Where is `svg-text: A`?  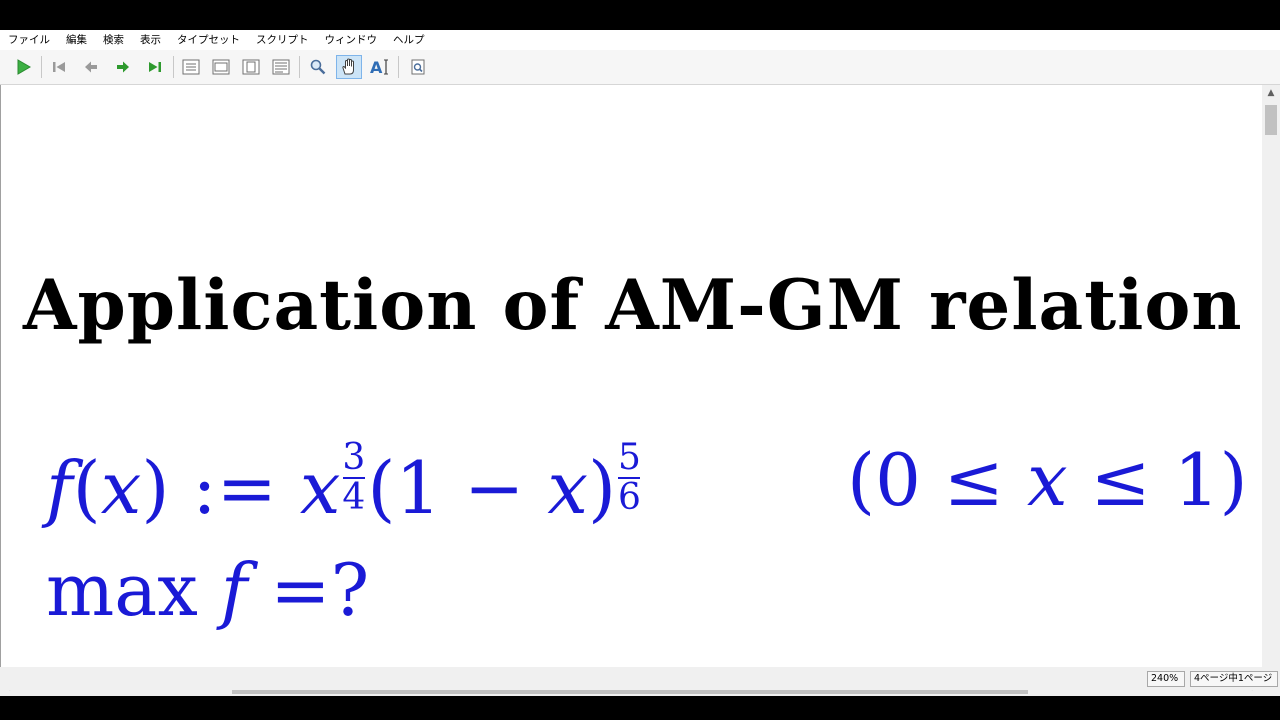 svg-text: A is located at coordinates (376, 67).